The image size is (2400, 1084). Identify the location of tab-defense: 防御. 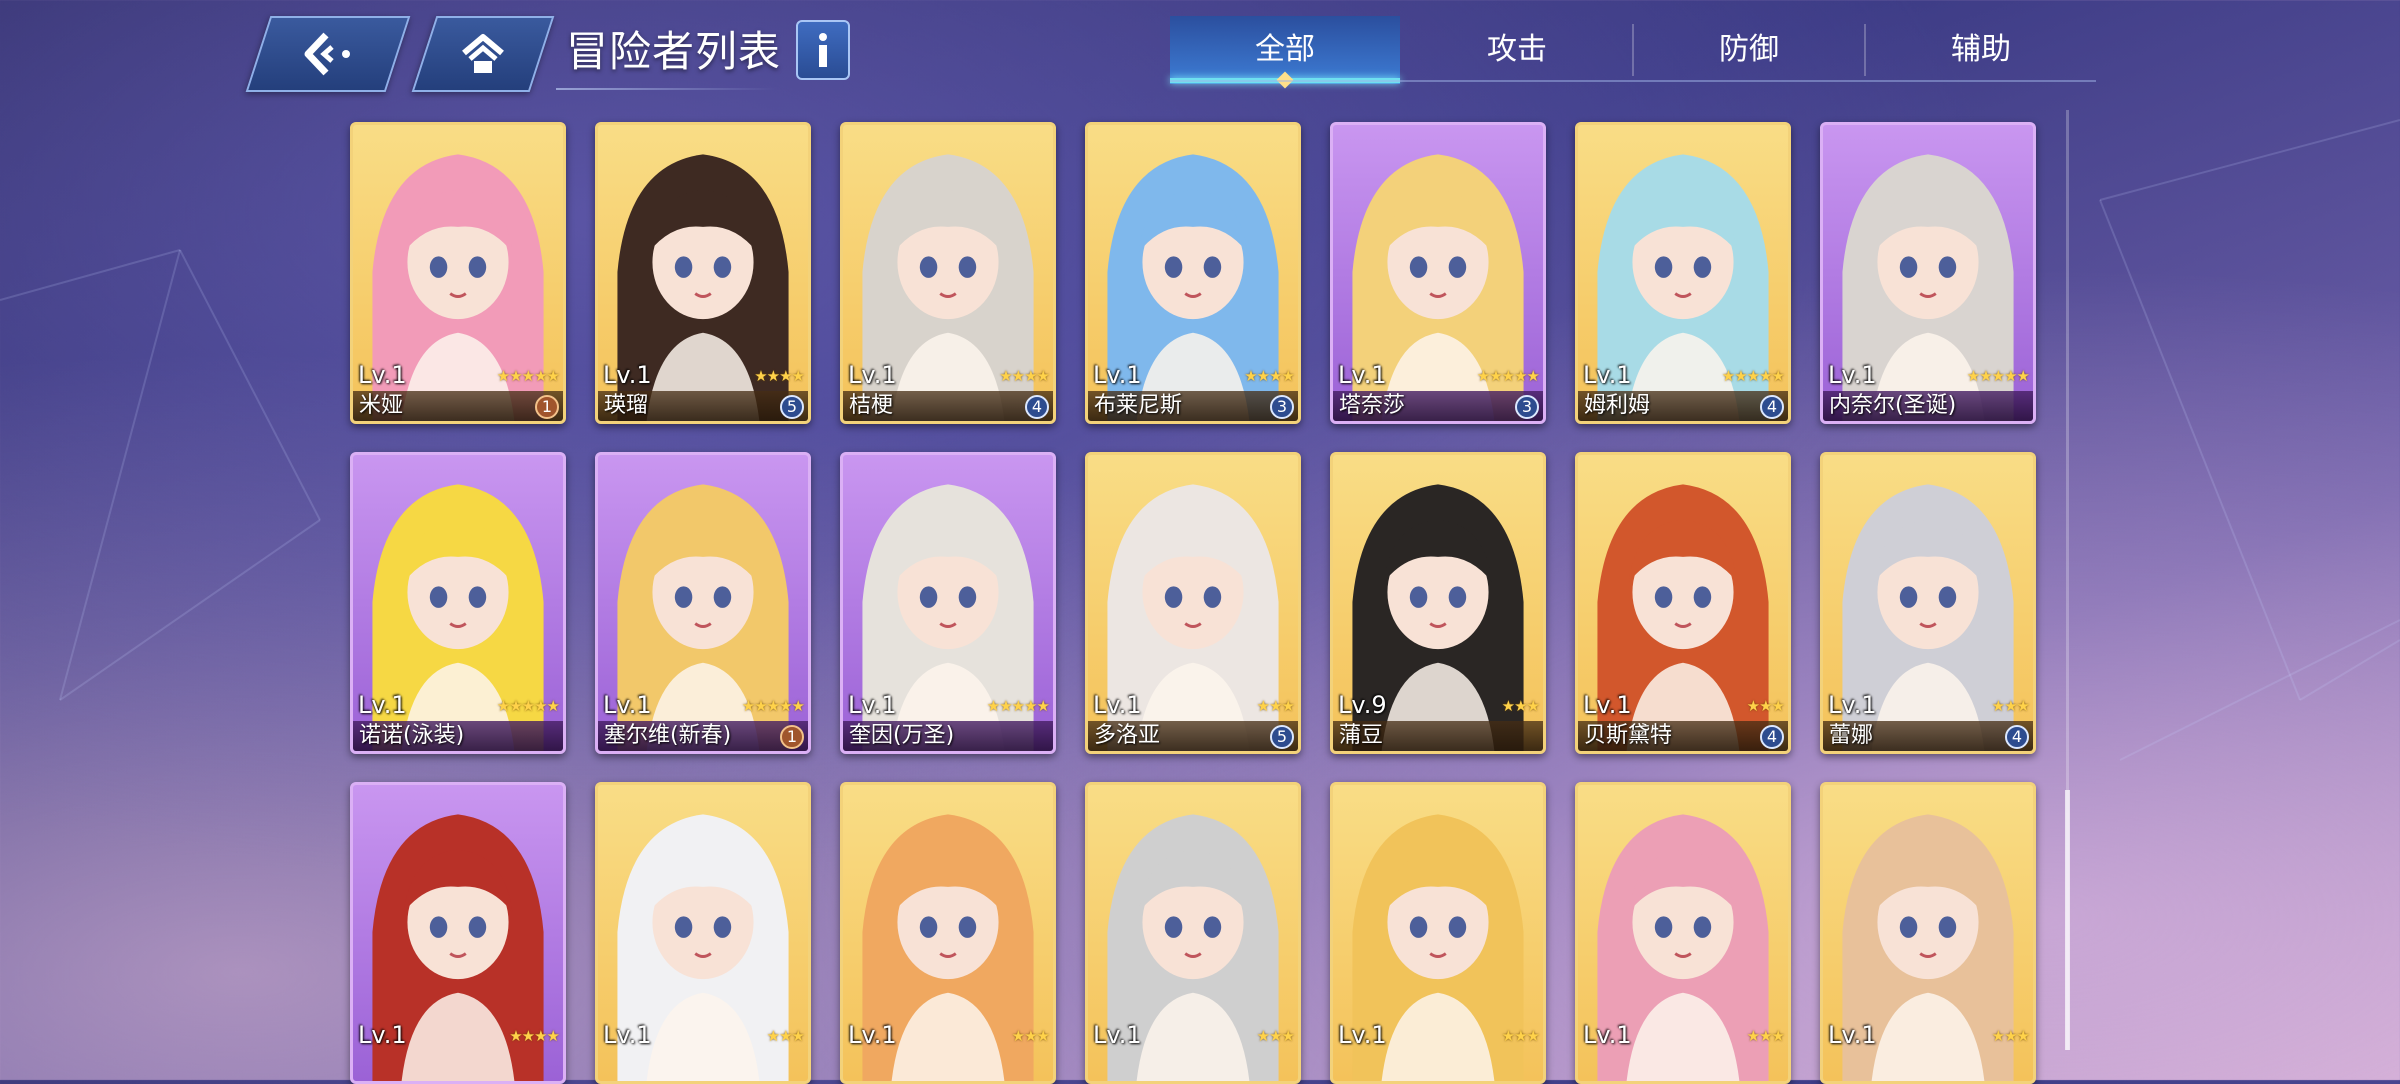
(1749, 50).